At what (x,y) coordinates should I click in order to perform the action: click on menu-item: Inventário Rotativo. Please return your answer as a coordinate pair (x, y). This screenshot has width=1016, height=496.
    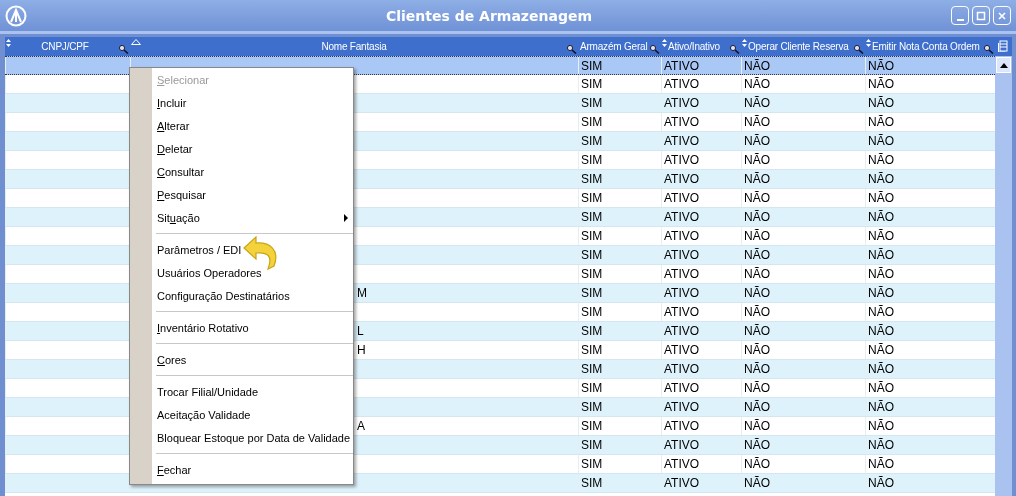
    Looking at the image, I should click on (241, 327).